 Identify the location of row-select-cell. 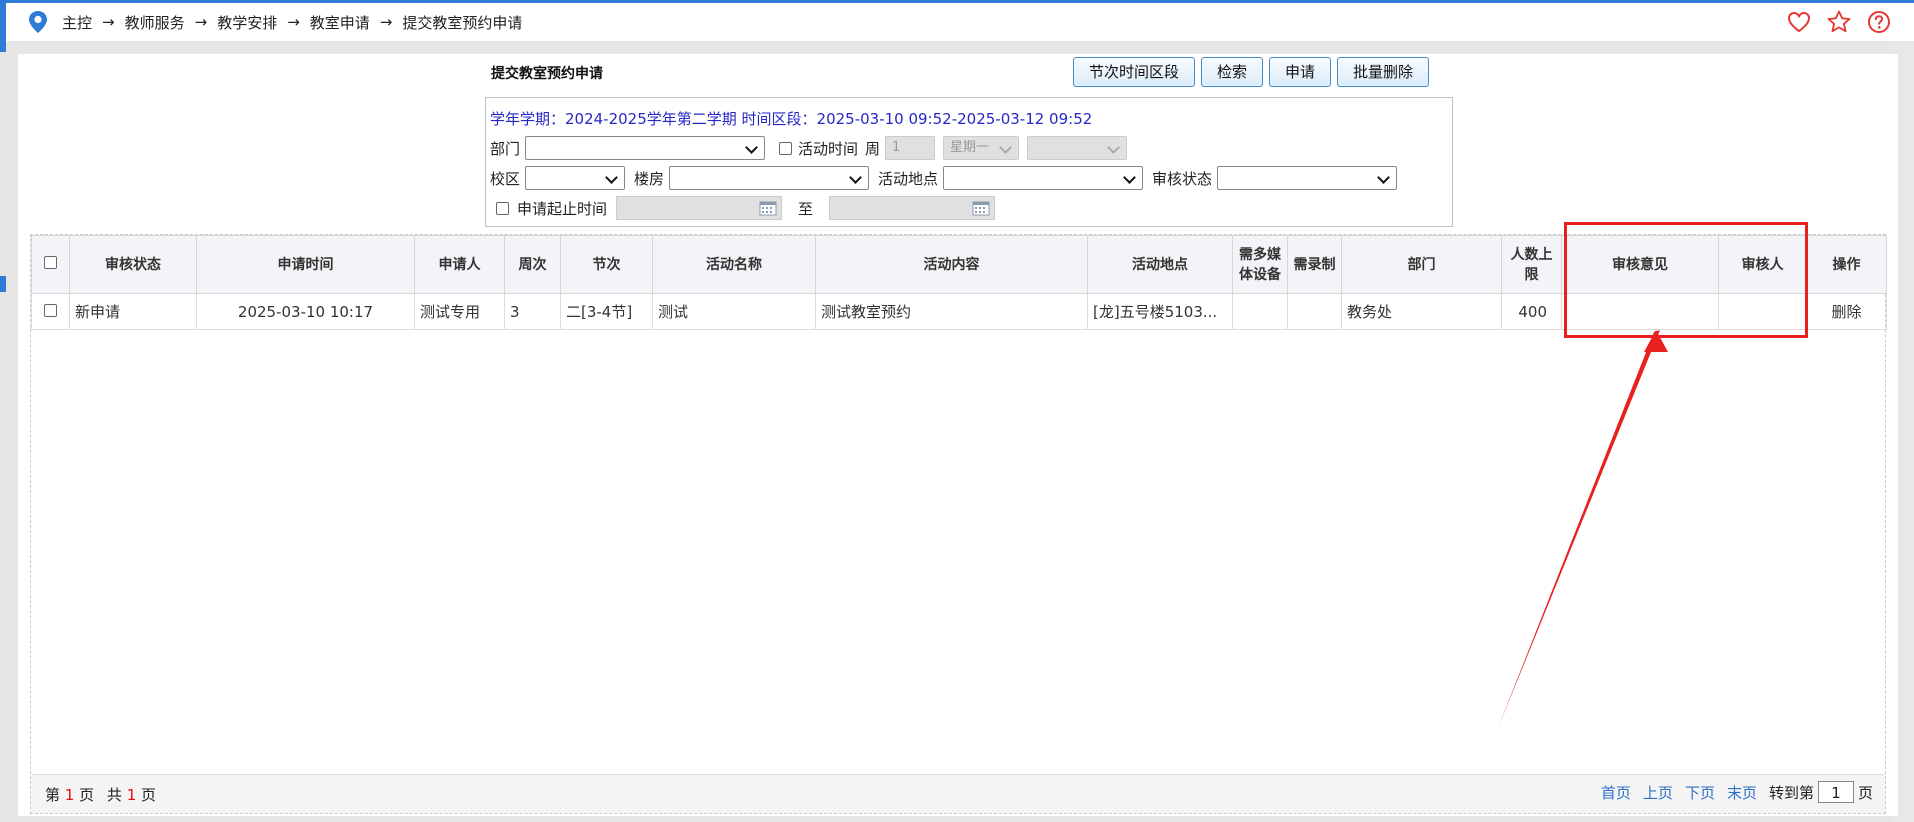
(50, 311).